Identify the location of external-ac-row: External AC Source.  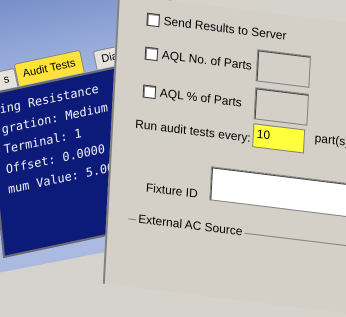
(190, 225).